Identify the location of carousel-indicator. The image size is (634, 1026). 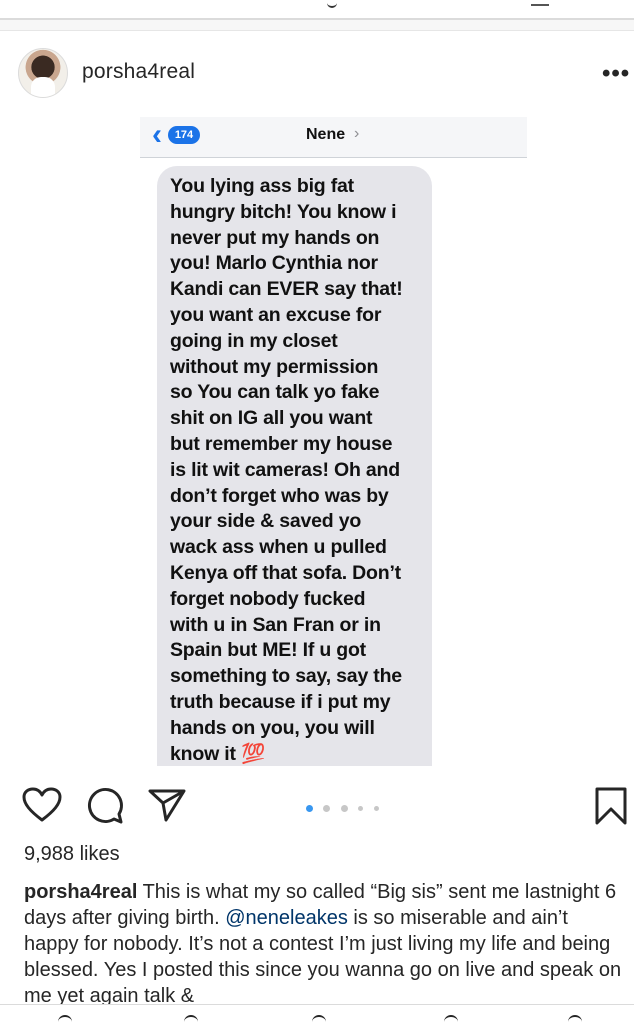
(345, 806).